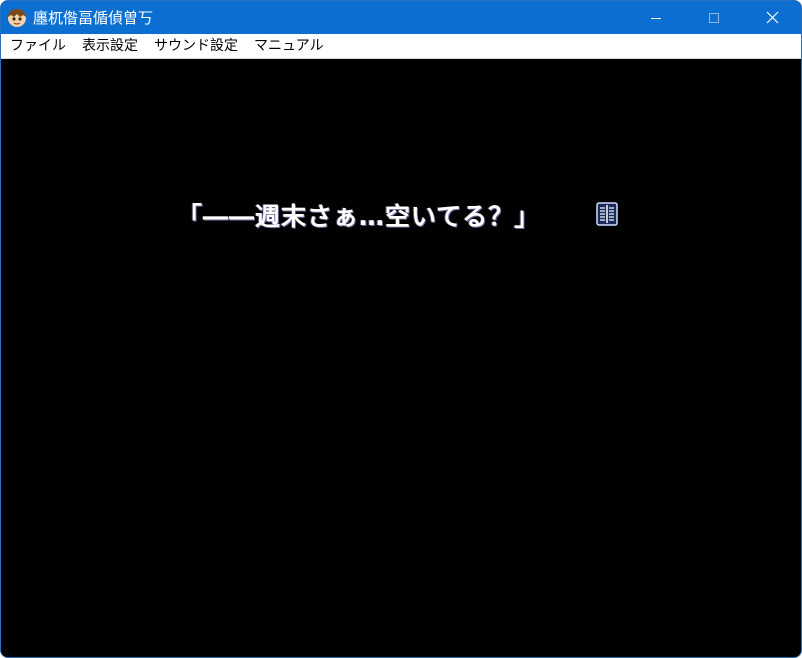 The width and height of the screenshot is (802, 658). What do you see at coordinates (196, 46) in the screenshot?
I see `menu-sound-settings: サウンド設定` at bounding box center [196, 46].